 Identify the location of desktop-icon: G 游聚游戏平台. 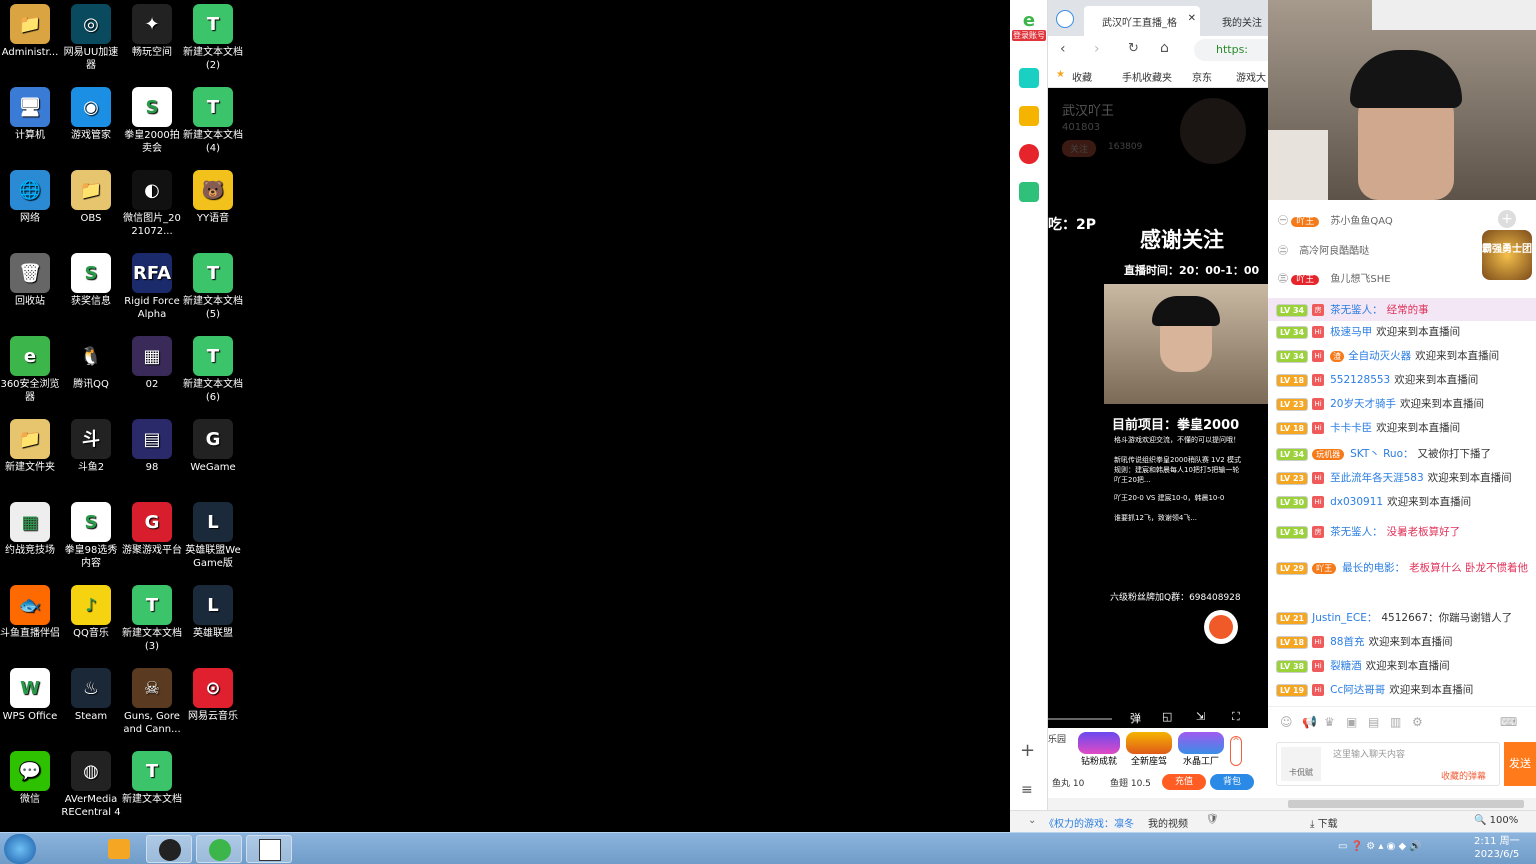
(152, 529).